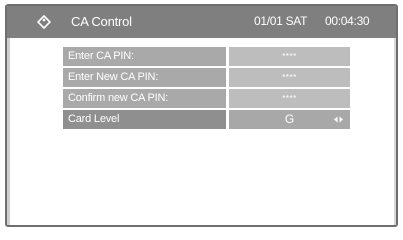 The image size is (403, 240). Describe the element at coordinates (289, 56) in the screenshot. I see `enter-ca-pin-field: ****` at that location.